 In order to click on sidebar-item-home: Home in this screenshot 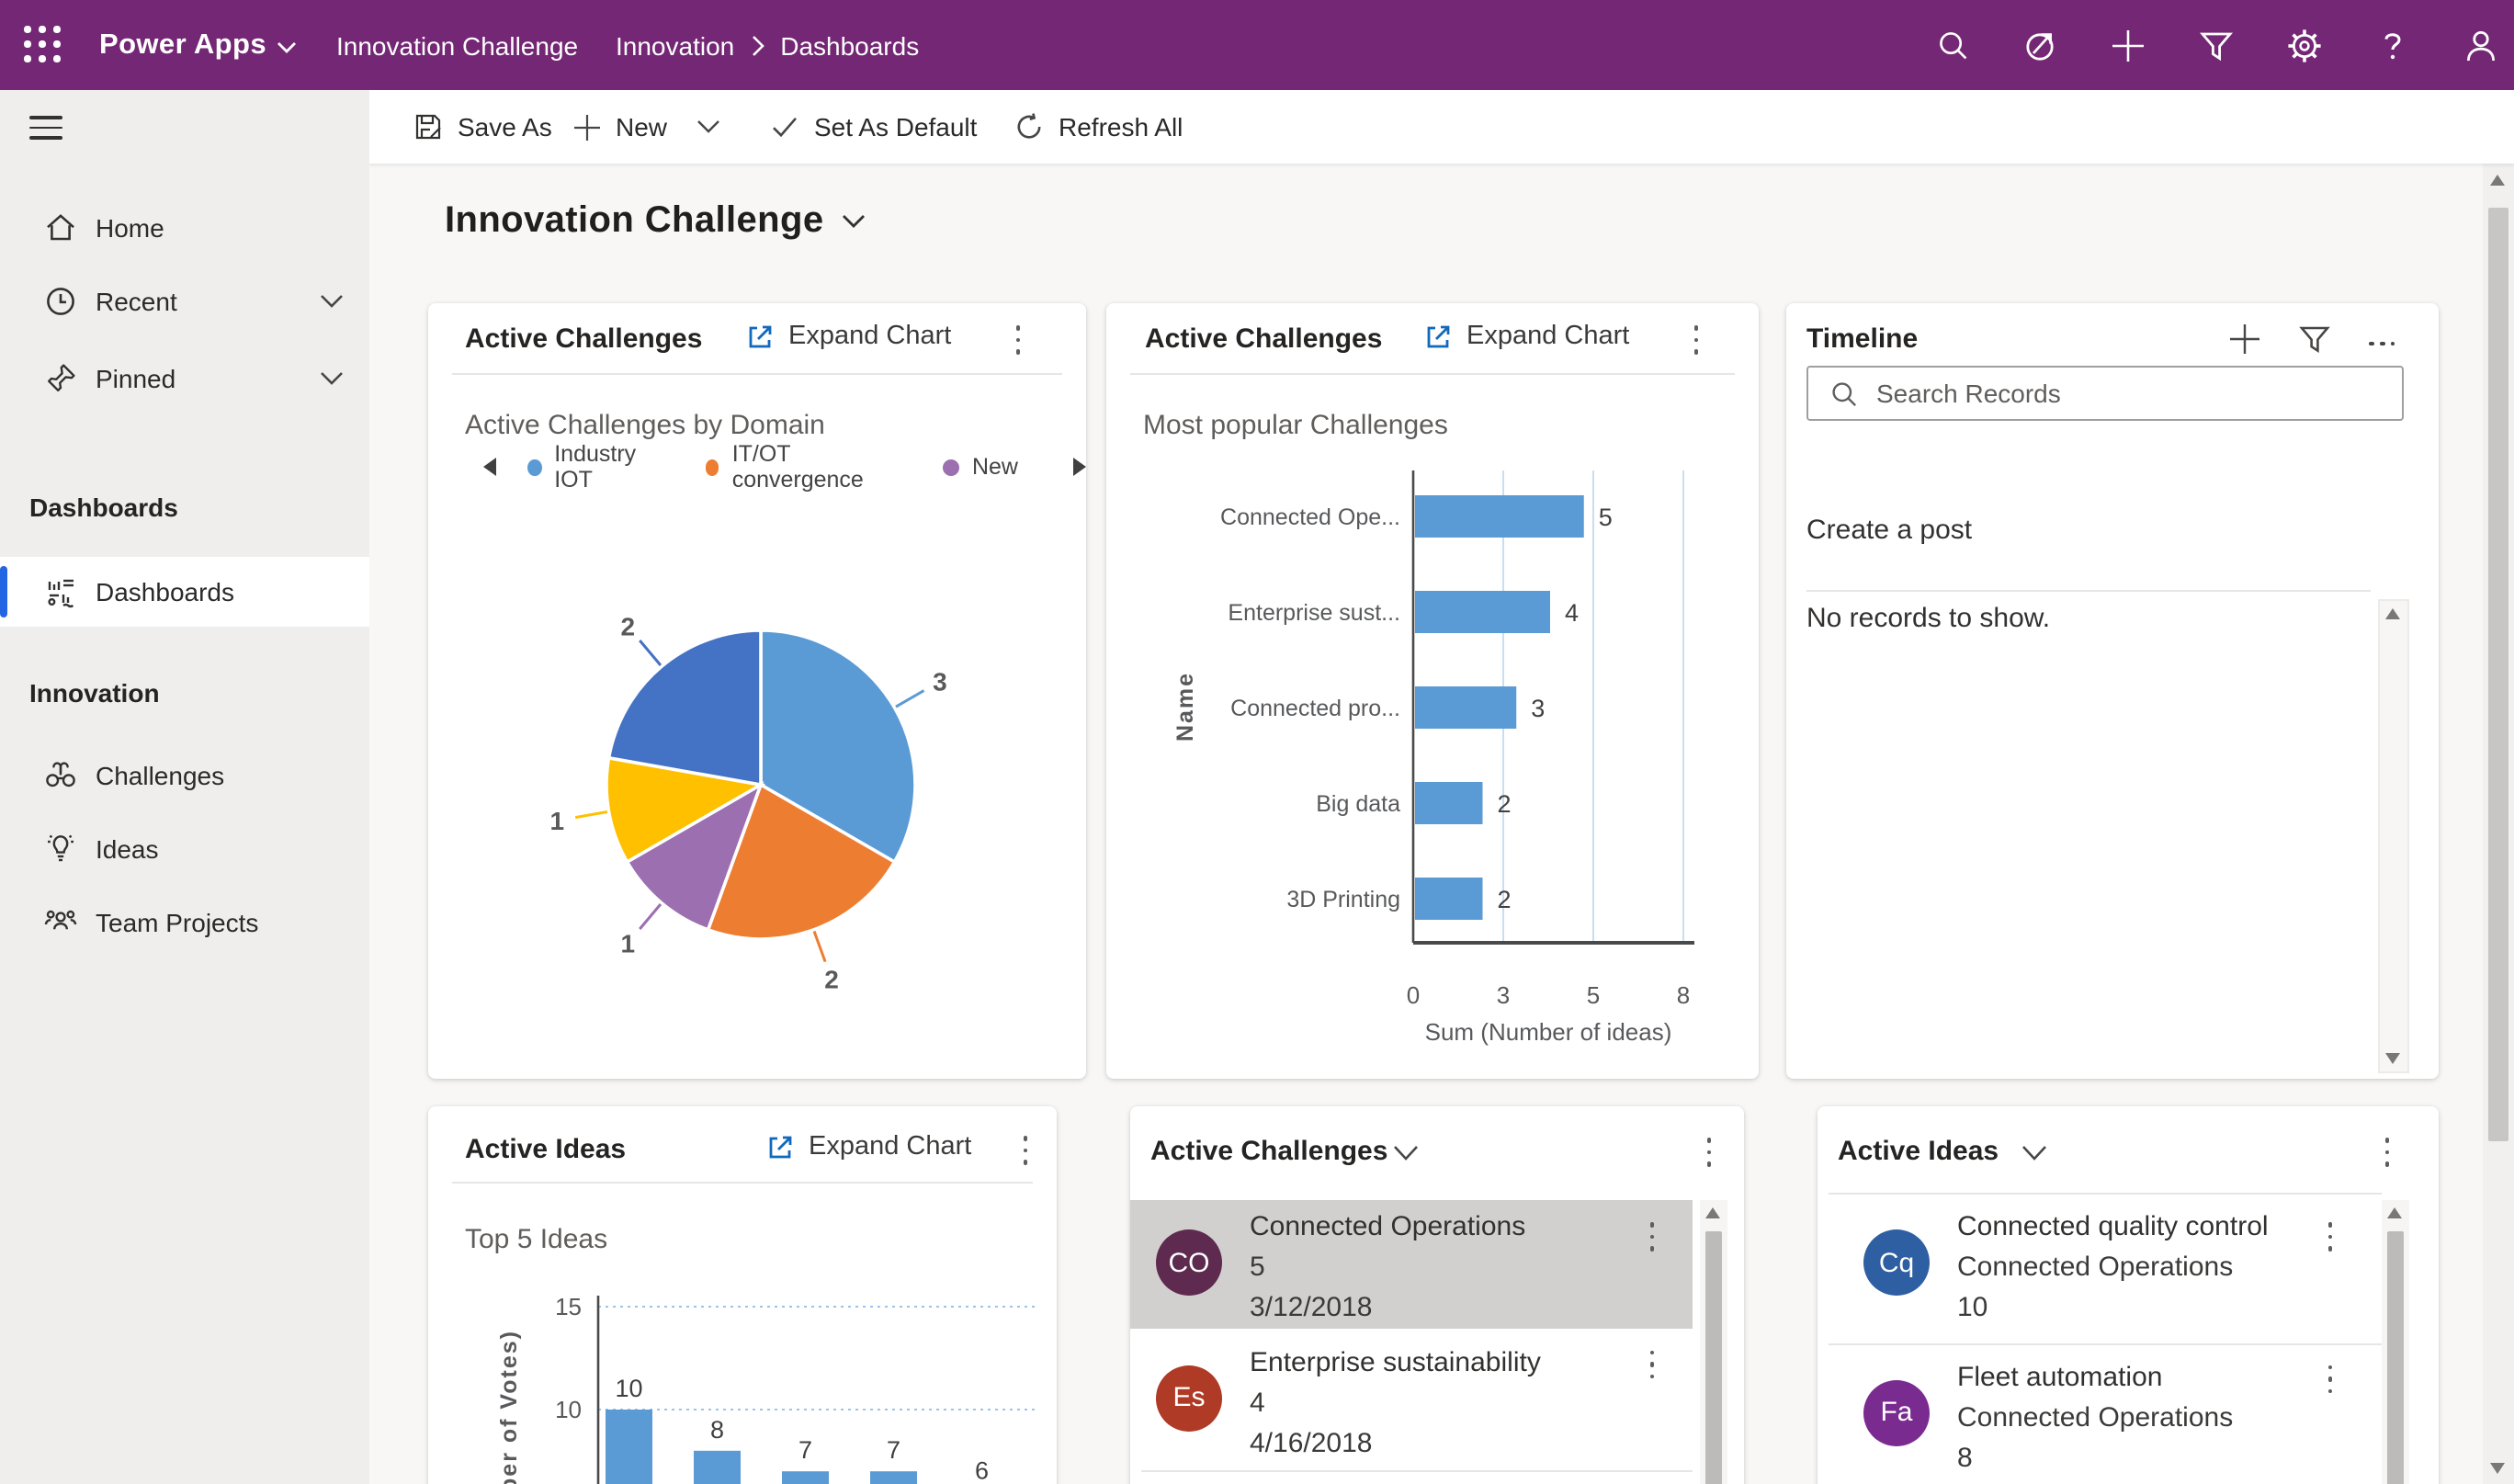, I will do `click(184, 228)`.